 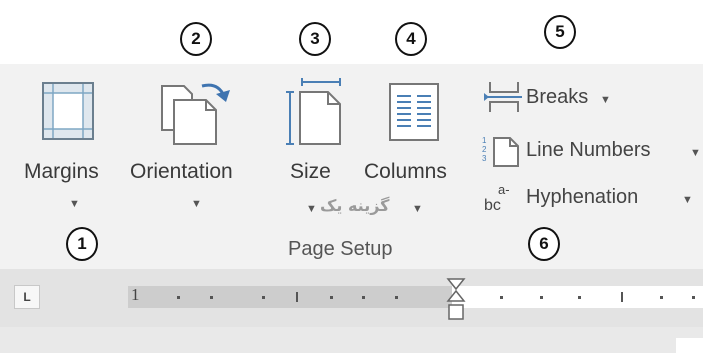 What do you see at coordinates (484, 158) in the screenshot?
I see `svg-text: 3` at bounding box center [484, 158].